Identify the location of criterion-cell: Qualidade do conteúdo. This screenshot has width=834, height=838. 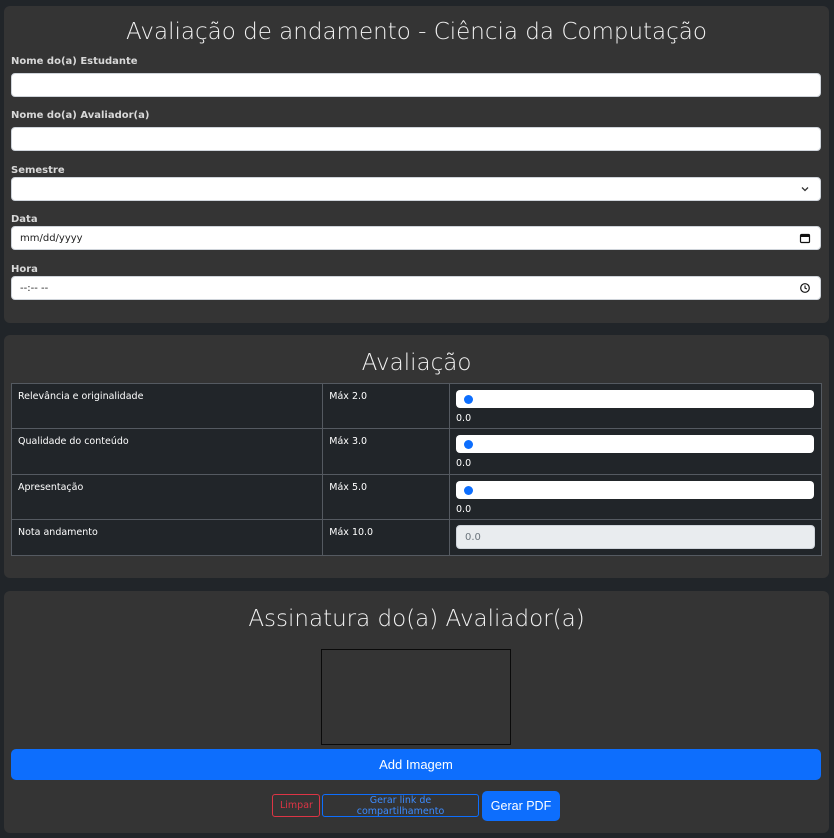
(167, 451).